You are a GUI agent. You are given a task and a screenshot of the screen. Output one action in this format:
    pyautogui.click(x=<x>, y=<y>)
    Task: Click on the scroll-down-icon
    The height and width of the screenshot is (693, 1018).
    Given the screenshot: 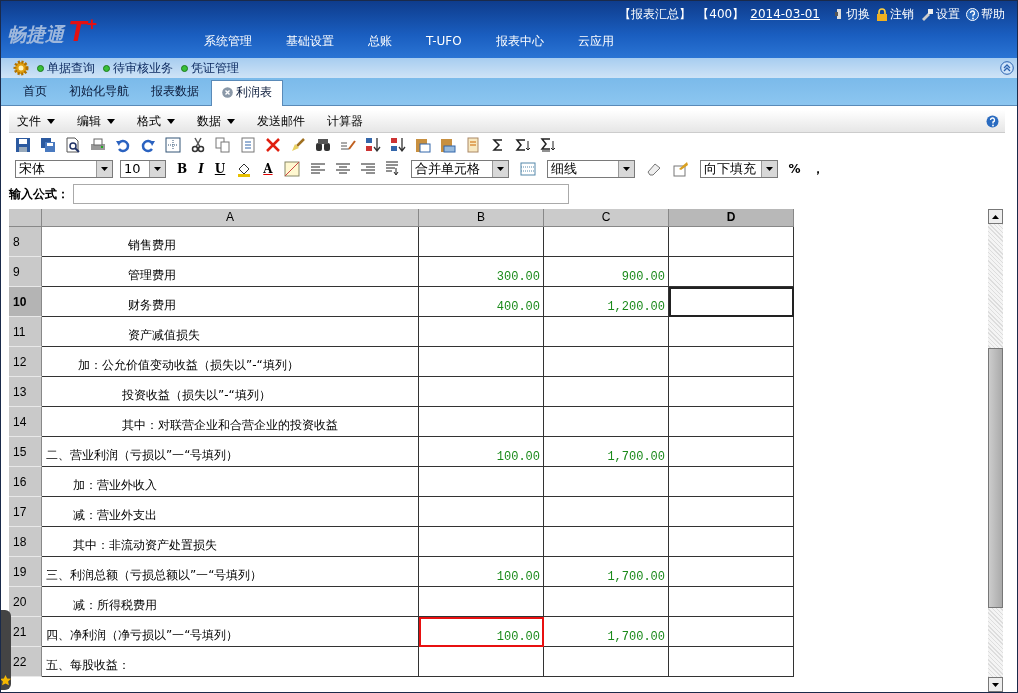 What is the action you would take?
    pyautogui.click(x=995, y=684)
    